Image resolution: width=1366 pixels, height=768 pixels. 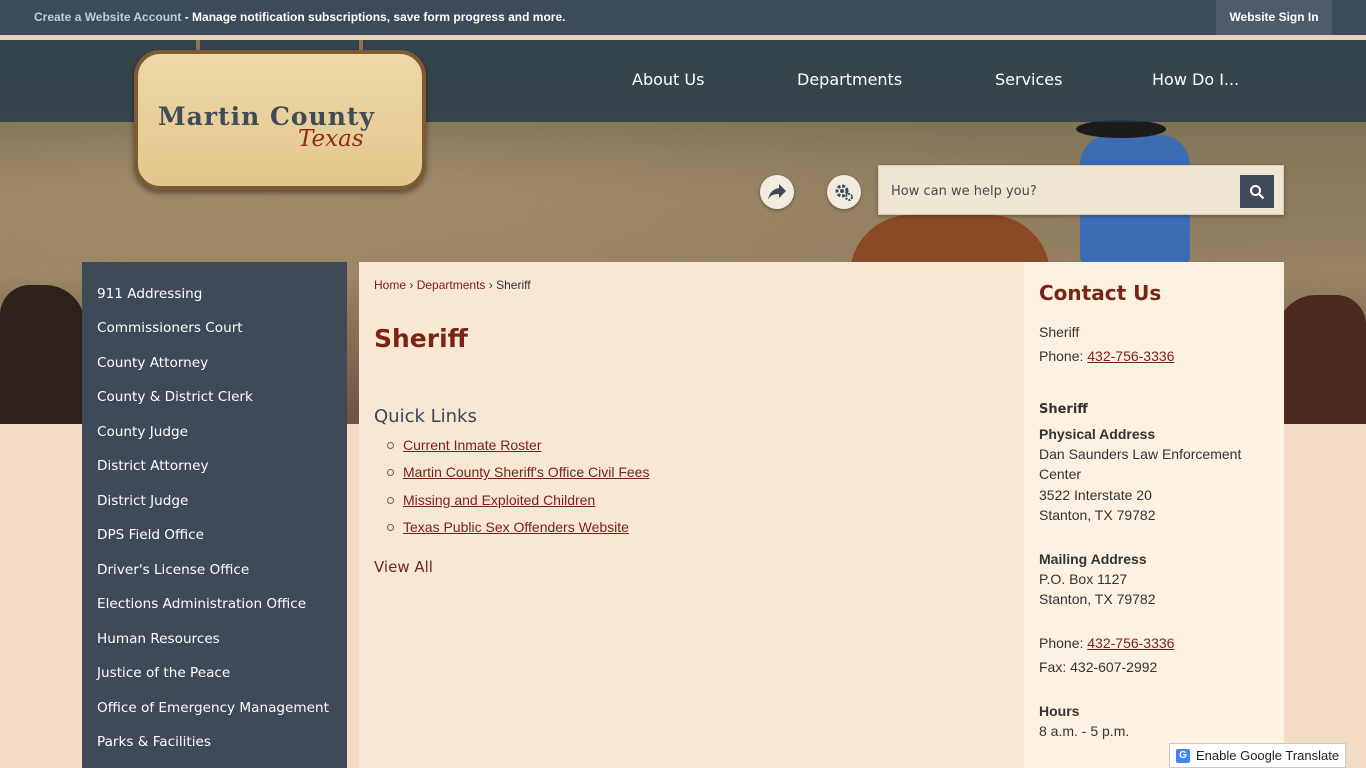 What do you see at coordinates (1060, 474) in the screenshot?
I see `physical-address-line: Center` at bounding box center [1060, 474].